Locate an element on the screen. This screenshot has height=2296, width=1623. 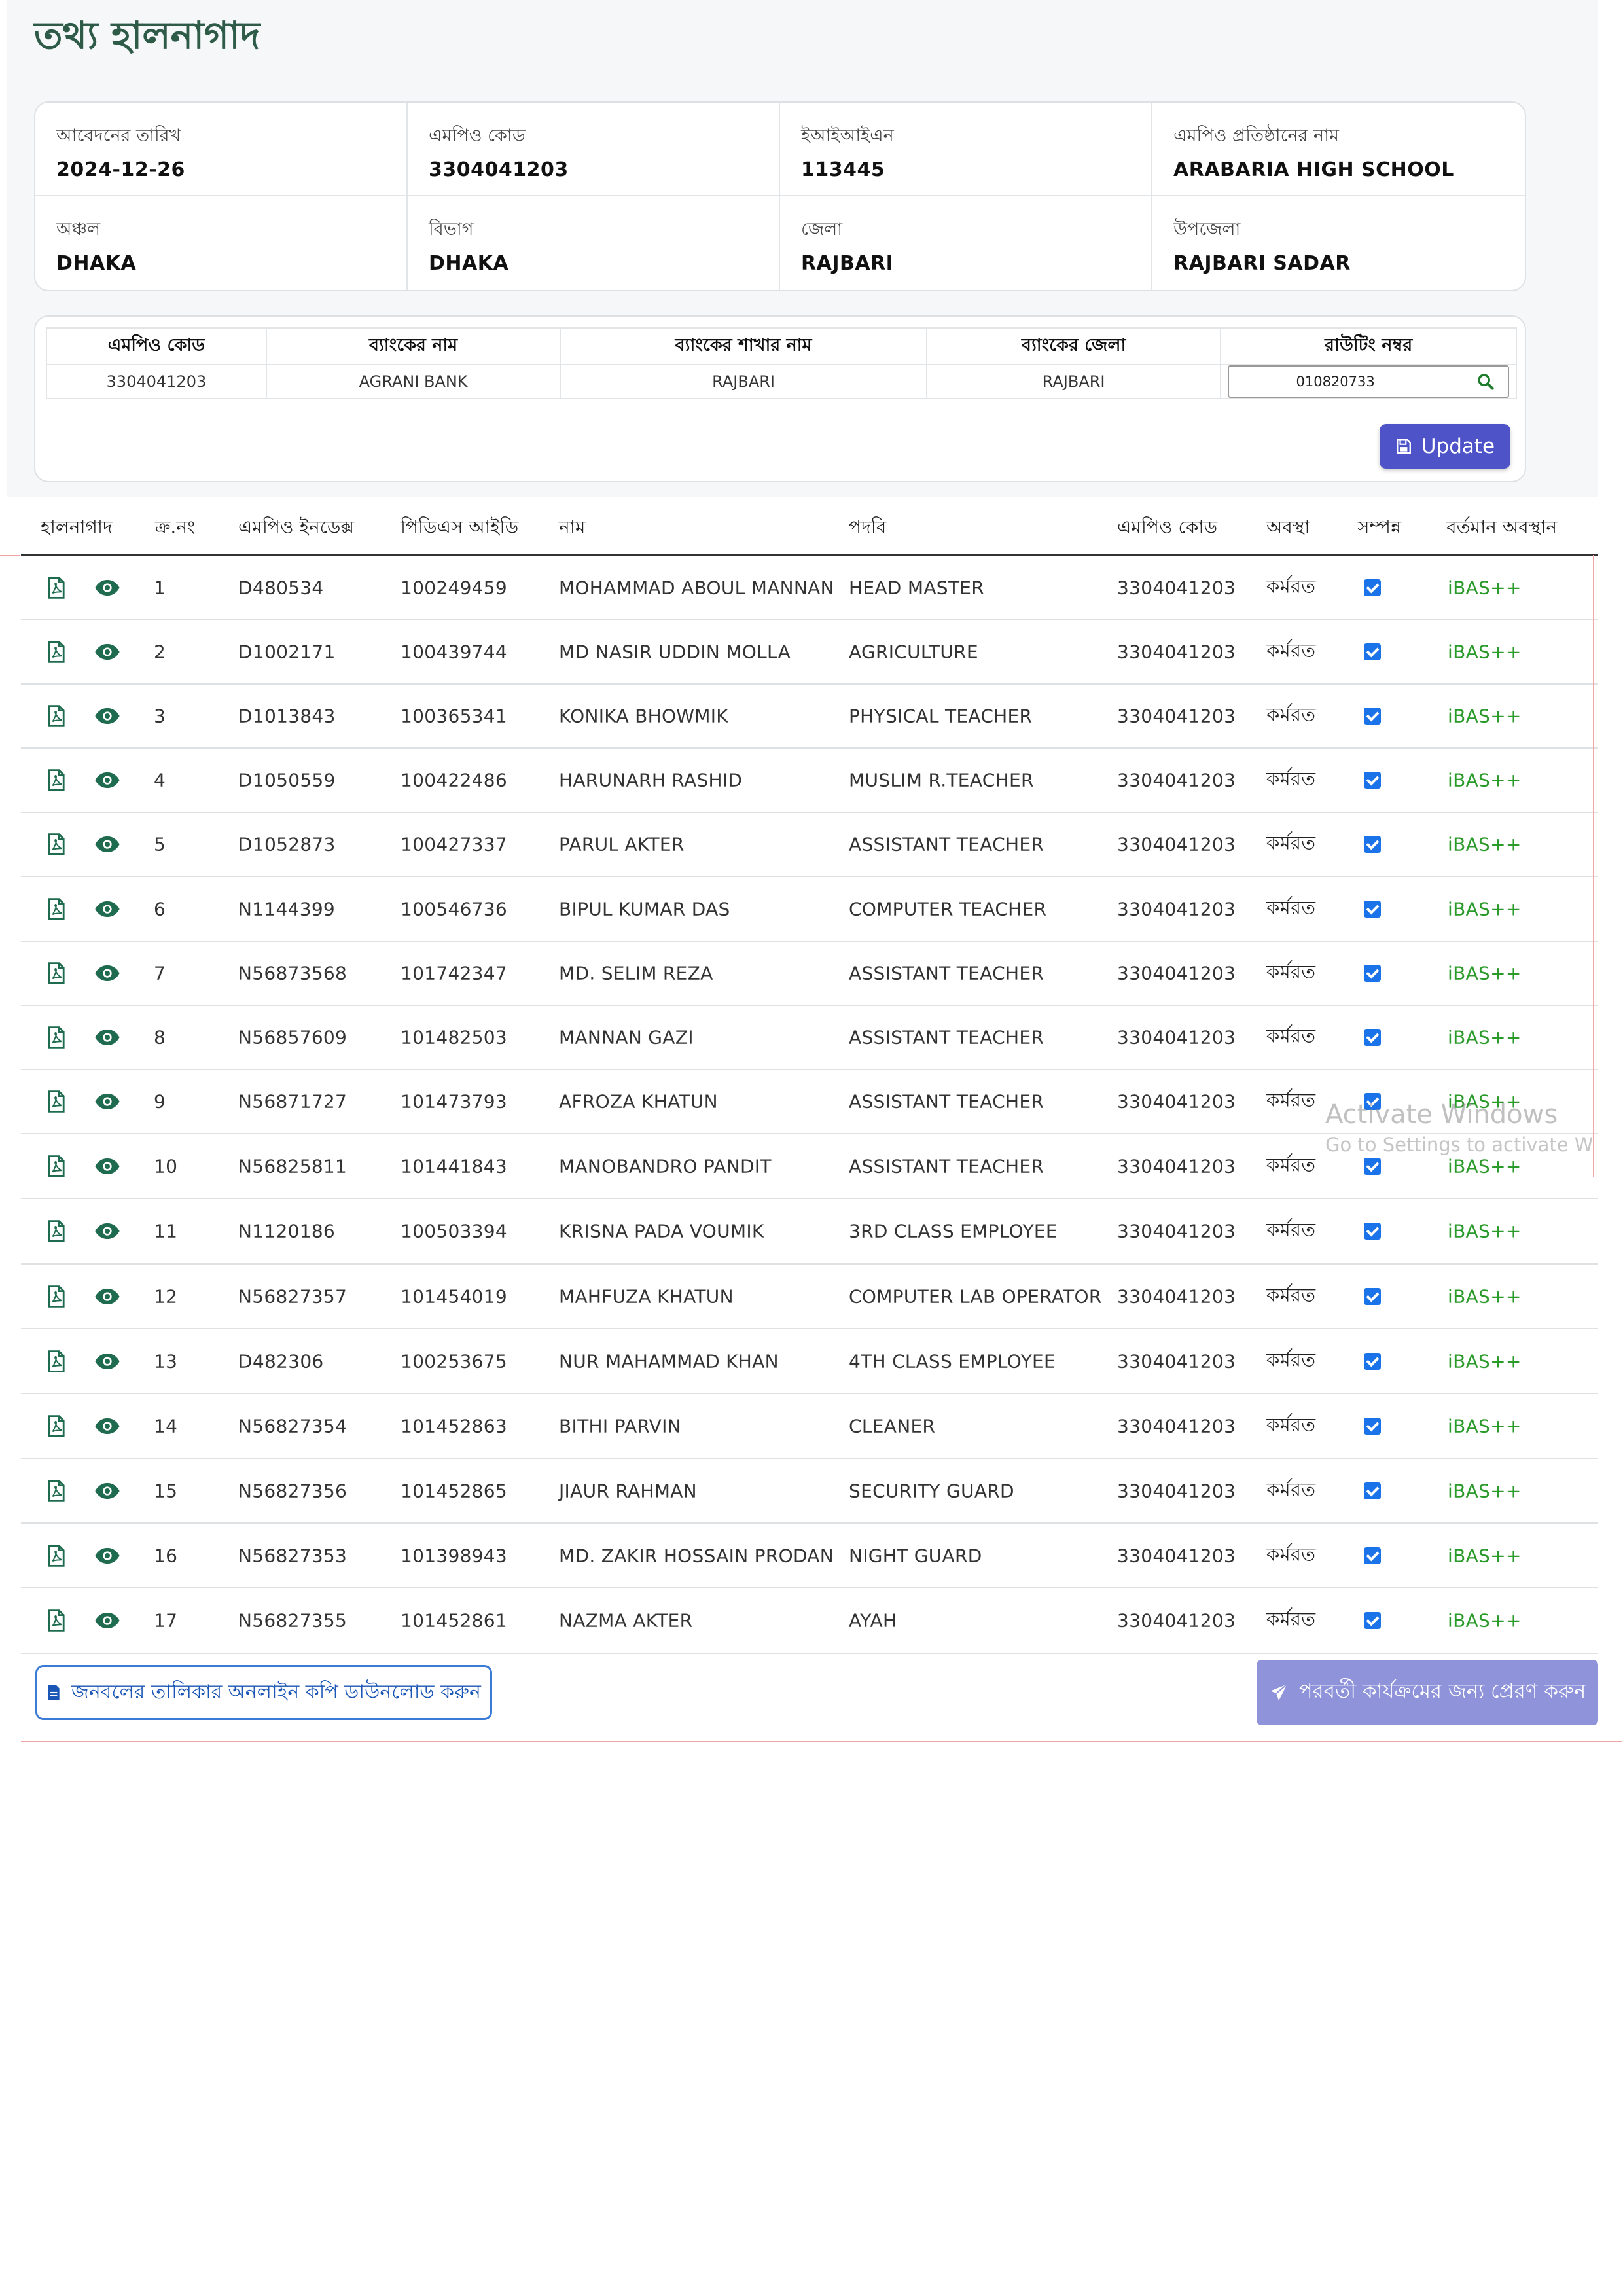
cell-mpo-index: N56871727 is located at coordinates (293, 1101).